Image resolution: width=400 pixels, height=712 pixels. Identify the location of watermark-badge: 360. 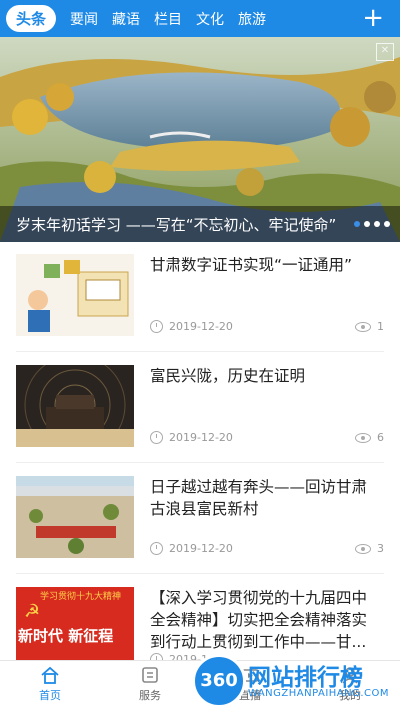
(219, 681).